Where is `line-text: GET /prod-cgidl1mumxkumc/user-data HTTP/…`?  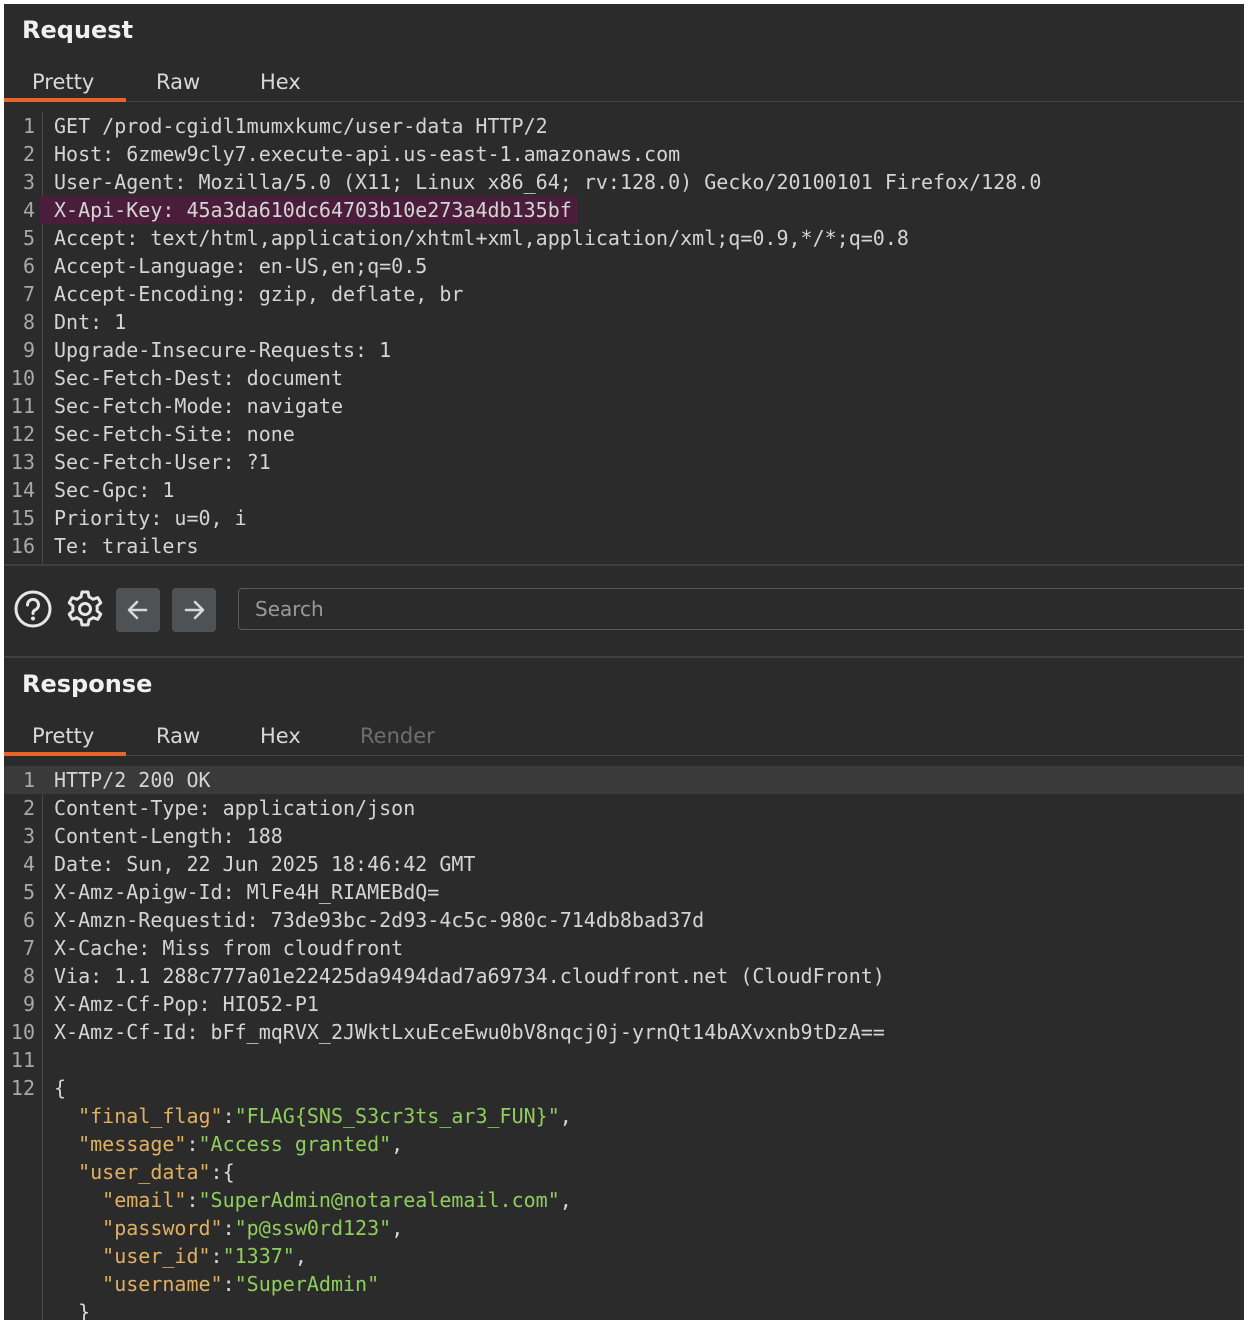 line-text: GET /prod-cgidl1mumxkumc/user-data HTTP/… is located at coordinates (301, 126).